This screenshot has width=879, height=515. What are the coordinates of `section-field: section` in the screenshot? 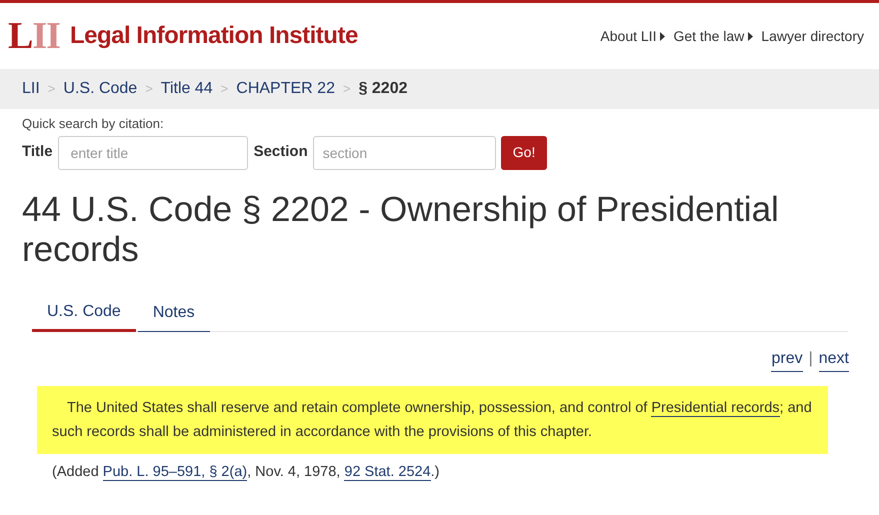 It's located at (404, 153).